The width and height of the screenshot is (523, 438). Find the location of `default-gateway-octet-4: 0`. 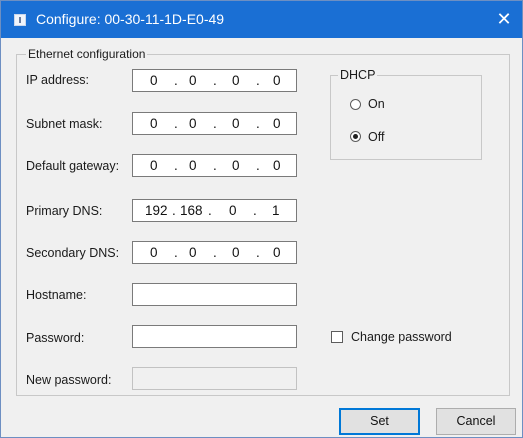

default-gateway-octet-4: 0 is located at coordinates (277, 165).